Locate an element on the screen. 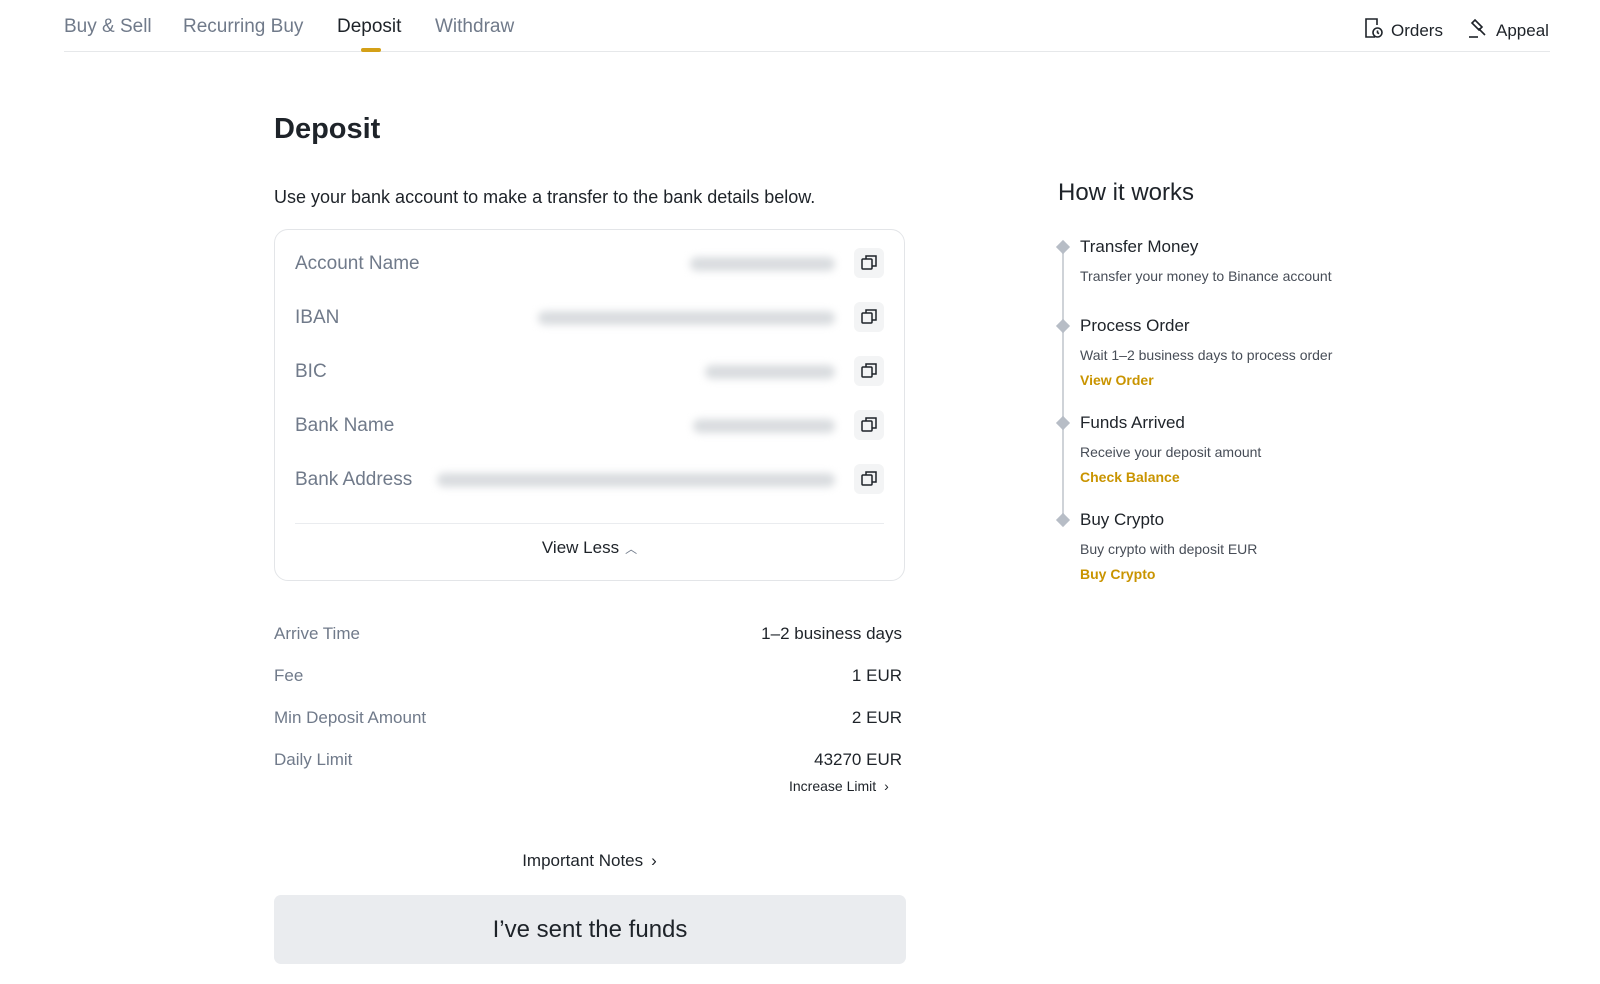 The height and width of the screenshot is (984, 1600). bank-field-label: Bank Name is located at coordinates (345, 425).